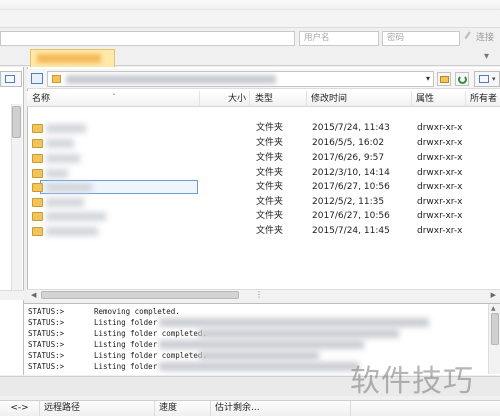 The image size is (500, 416). I want to click on log-scrollbar: ▲, so click(494, 339).